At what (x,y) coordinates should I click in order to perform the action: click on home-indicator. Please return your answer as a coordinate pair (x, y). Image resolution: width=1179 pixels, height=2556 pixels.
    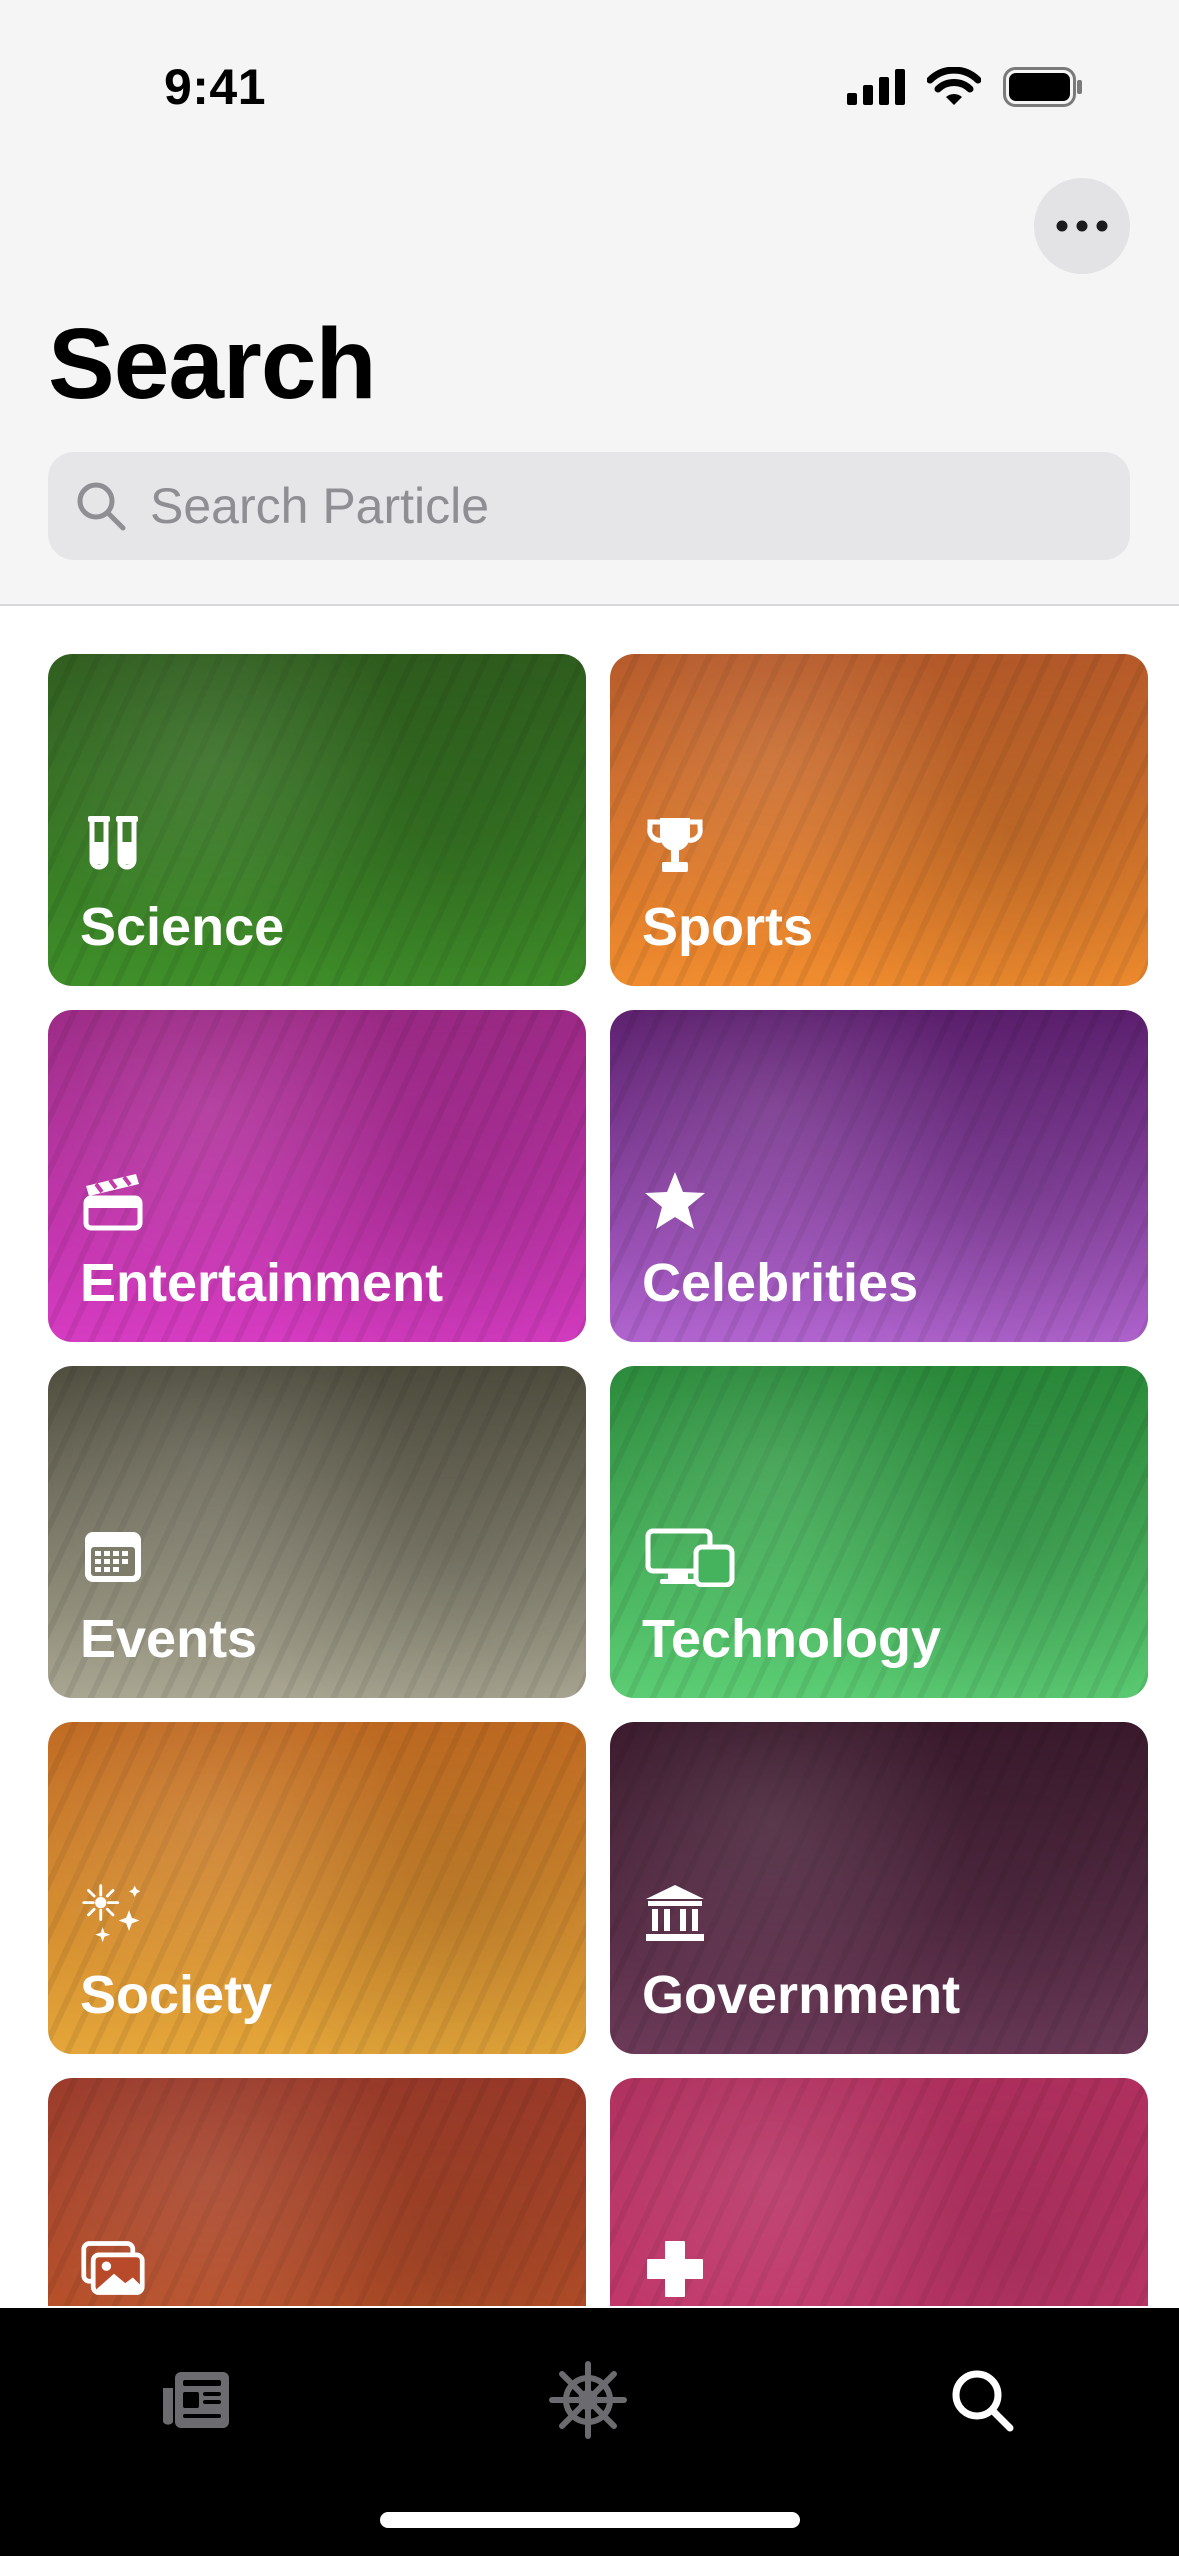
    Looking at the image, I should click on (590, 2520).